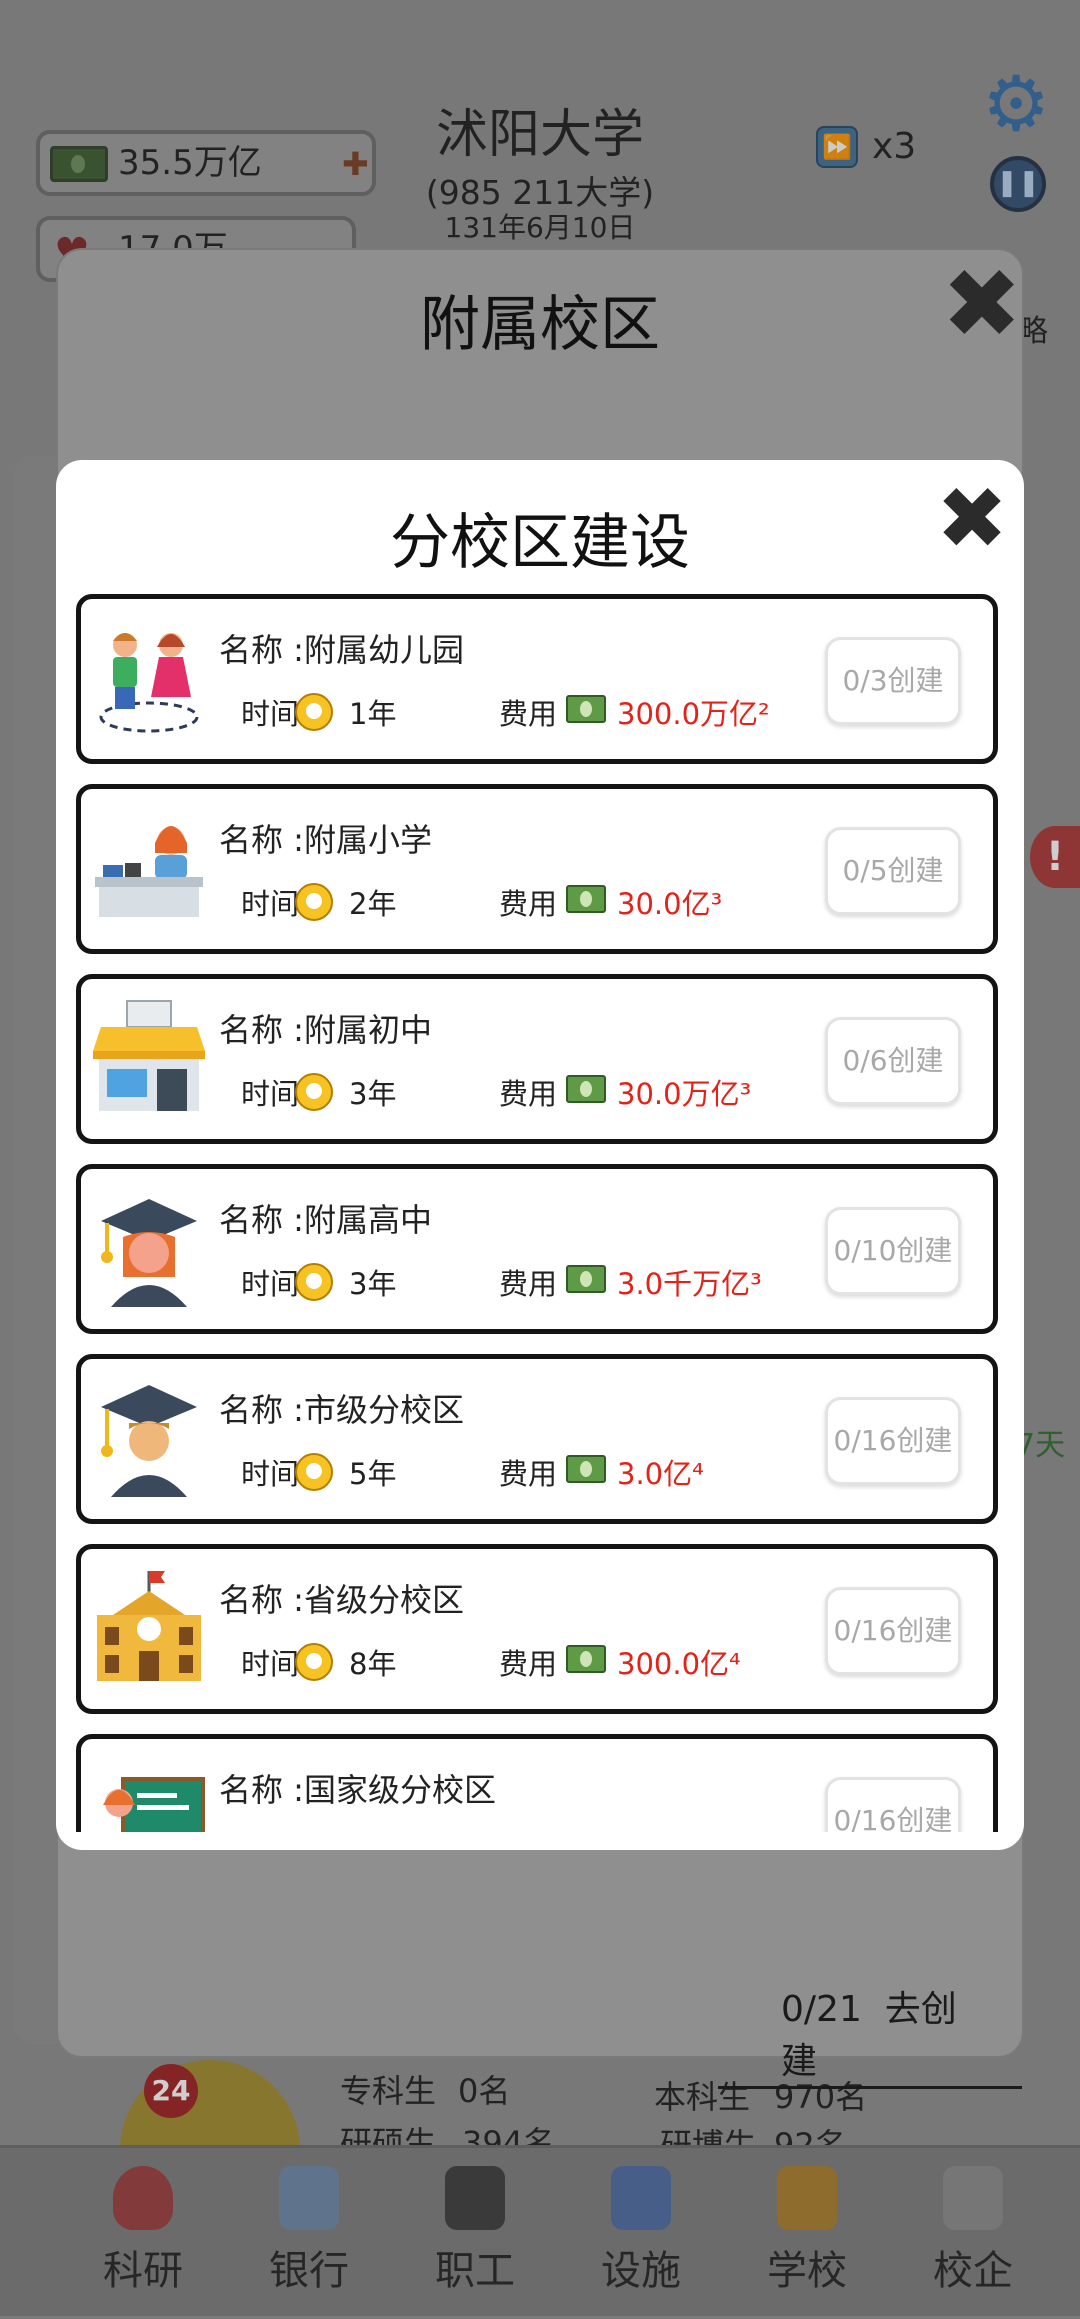 The height and width of the screenshot is (2319, 1080). I want to click on campus-progress: 0/21, so click(821, 2009).